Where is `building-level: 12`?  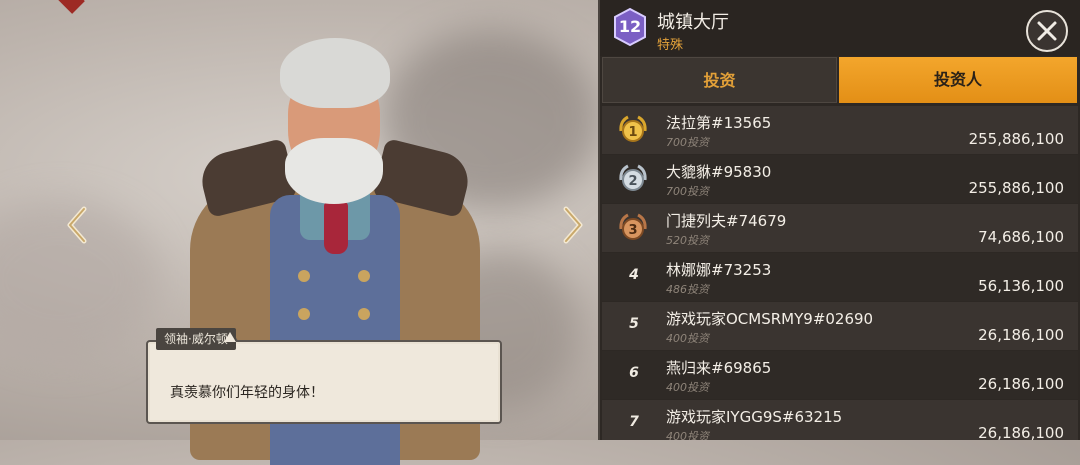 building-level: 12 is located at coordinates (630, 26).